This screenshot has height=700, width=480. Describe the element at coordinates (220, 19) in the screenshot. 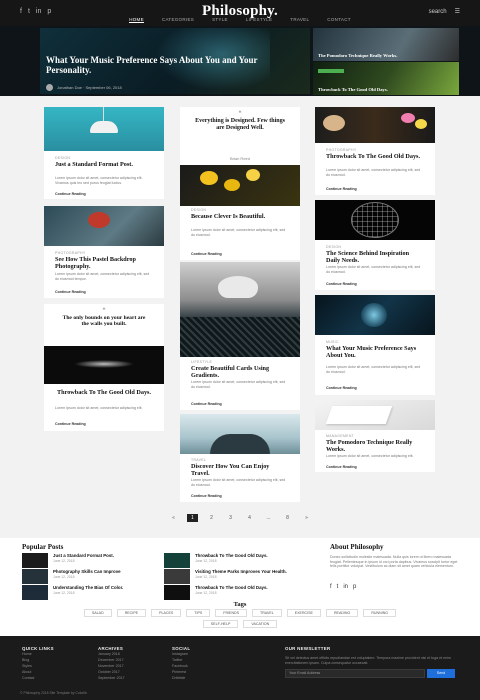

I see `nav-item-style: Style` at that location.